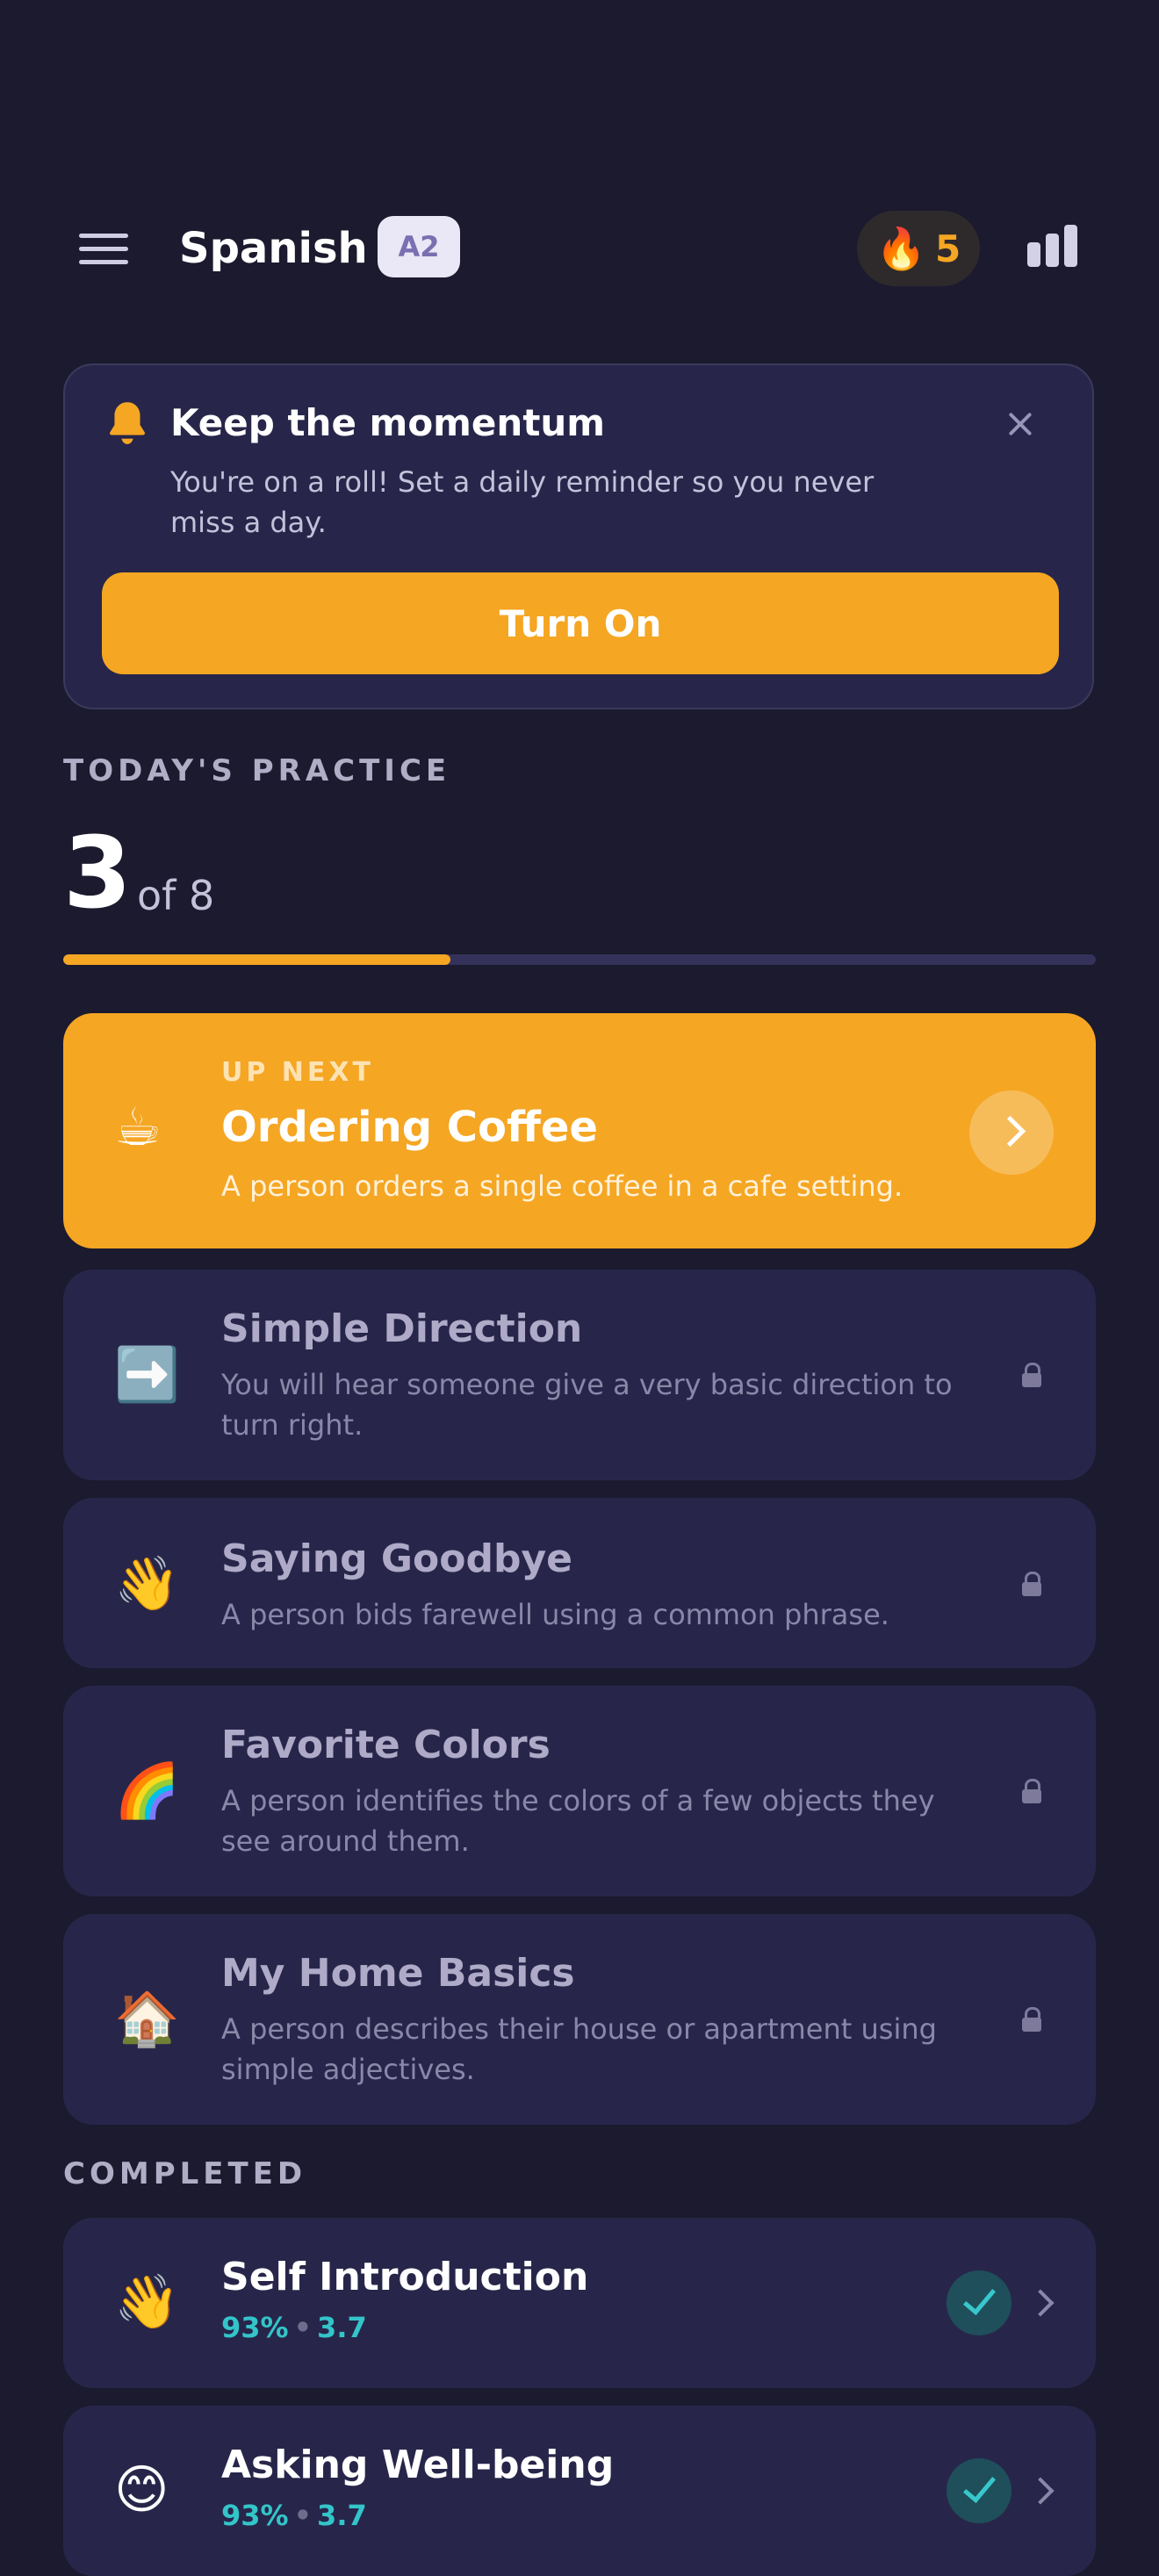 This screenshot has height=2576, width=1159. What do you see at coordinates (409, 1127) in the screenshot?
I see `lesson-title: Ordering Coffee` at bounding box center [409, 1127].